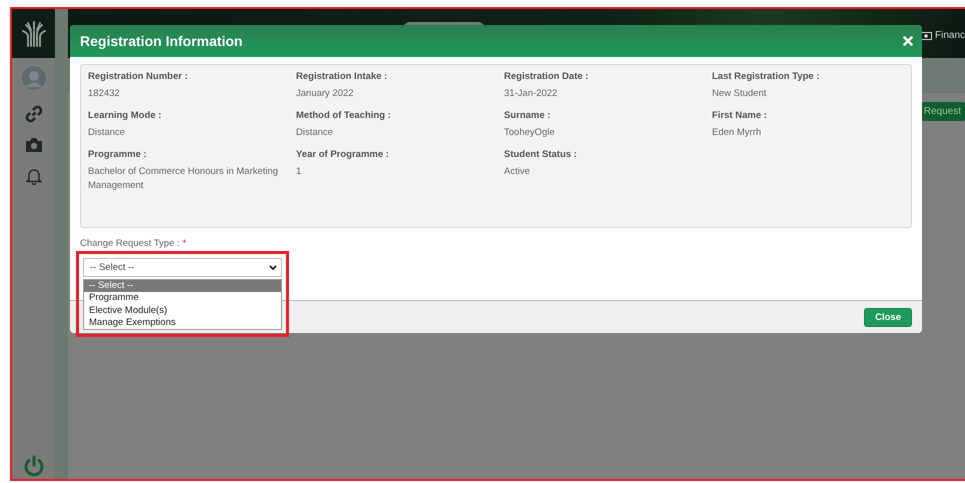  Describe the element at coordinates (766, 76) in the screenshot. I see `field-label: Last Registration Type :` at that location.